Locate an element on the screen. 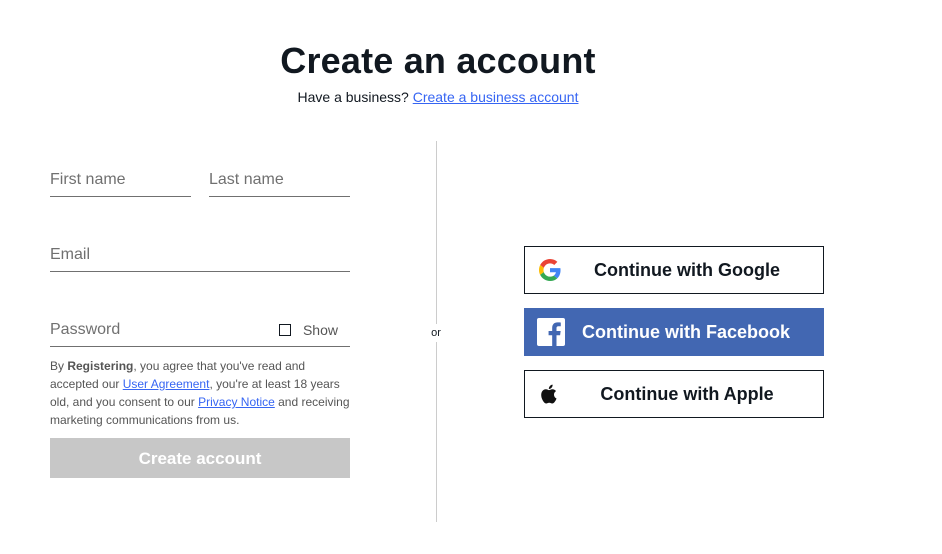  business-prompt-text: Have a business? is located at coordinates (353, 97).